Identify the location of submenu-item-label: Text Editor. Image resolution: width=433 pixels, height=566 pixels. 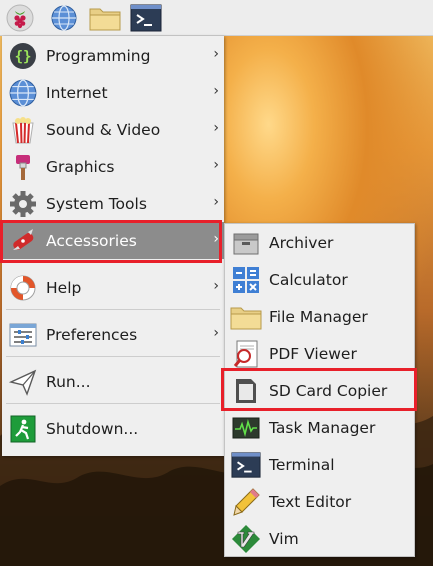
(310, 501).